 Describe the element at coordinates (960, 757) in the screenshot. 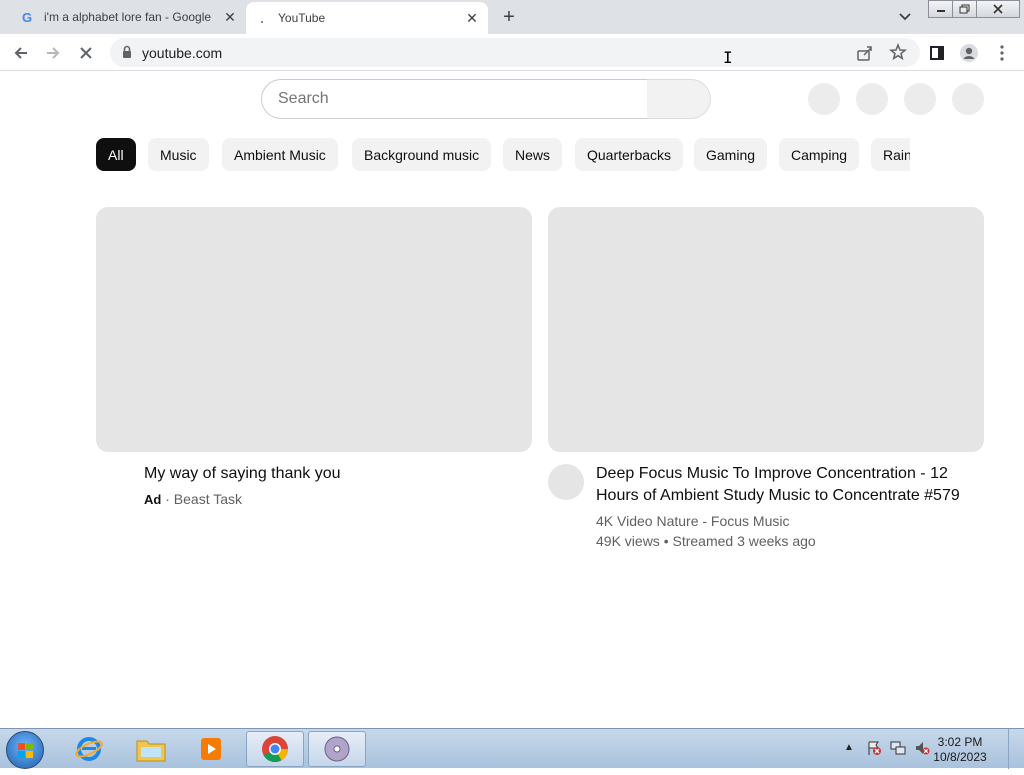

I see `clock-date: 10/8/2023` at that location.